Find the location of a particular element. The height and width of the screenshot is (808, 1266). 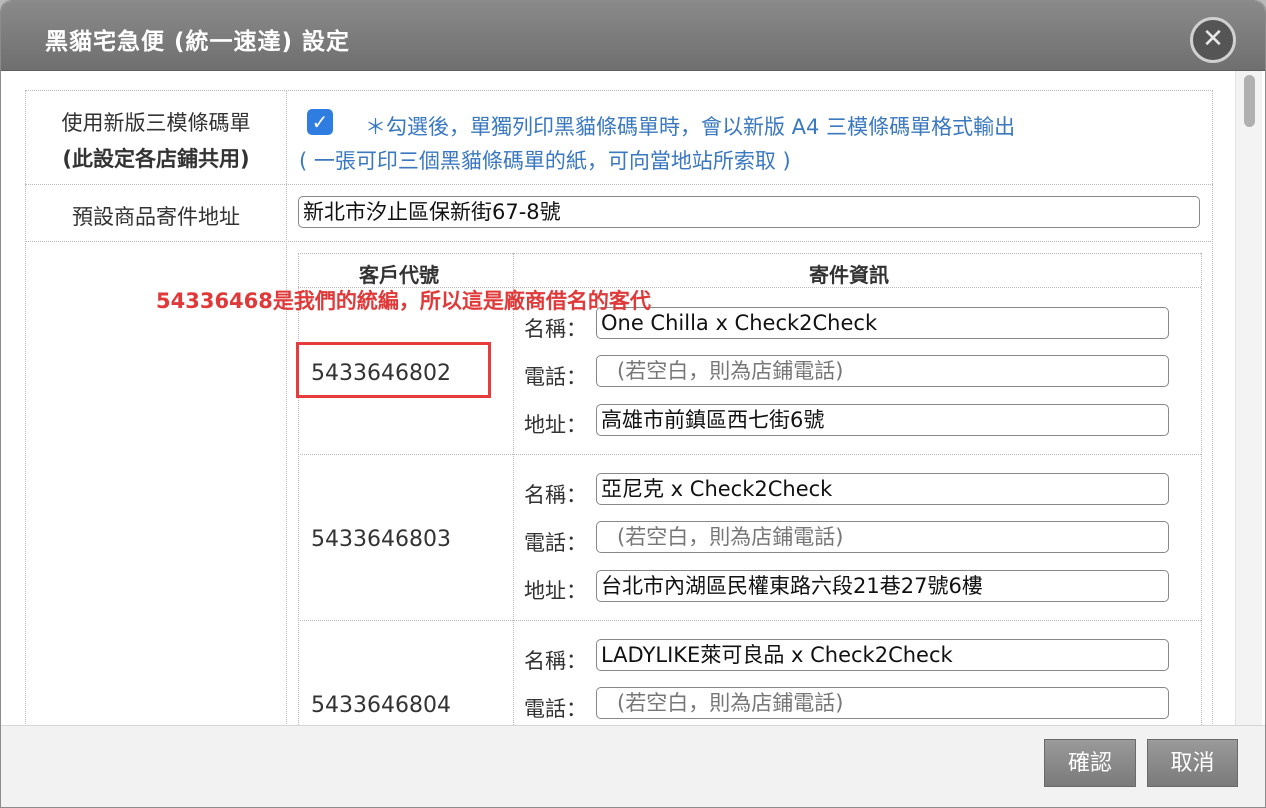

confirm-button: 確認 is located at coordinates (1090, 763).